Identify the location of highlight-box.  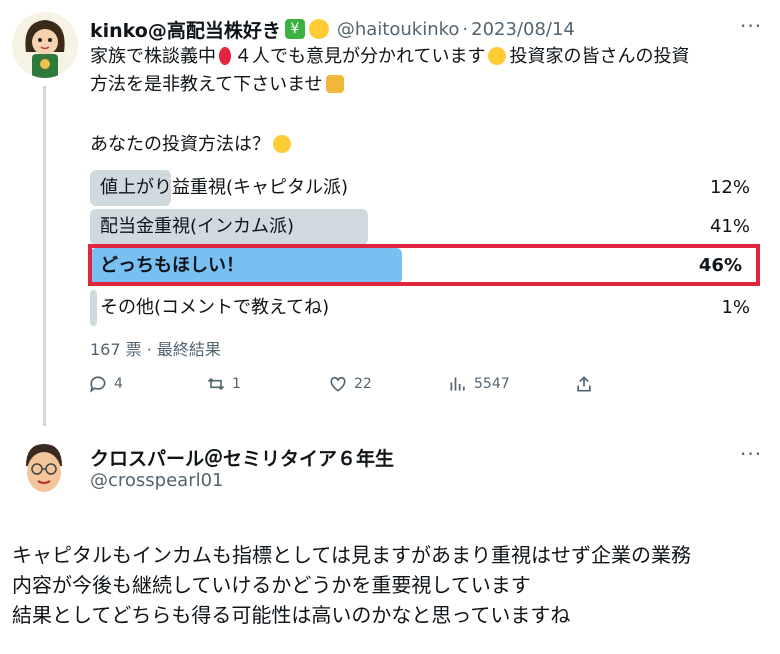
(424, 265).